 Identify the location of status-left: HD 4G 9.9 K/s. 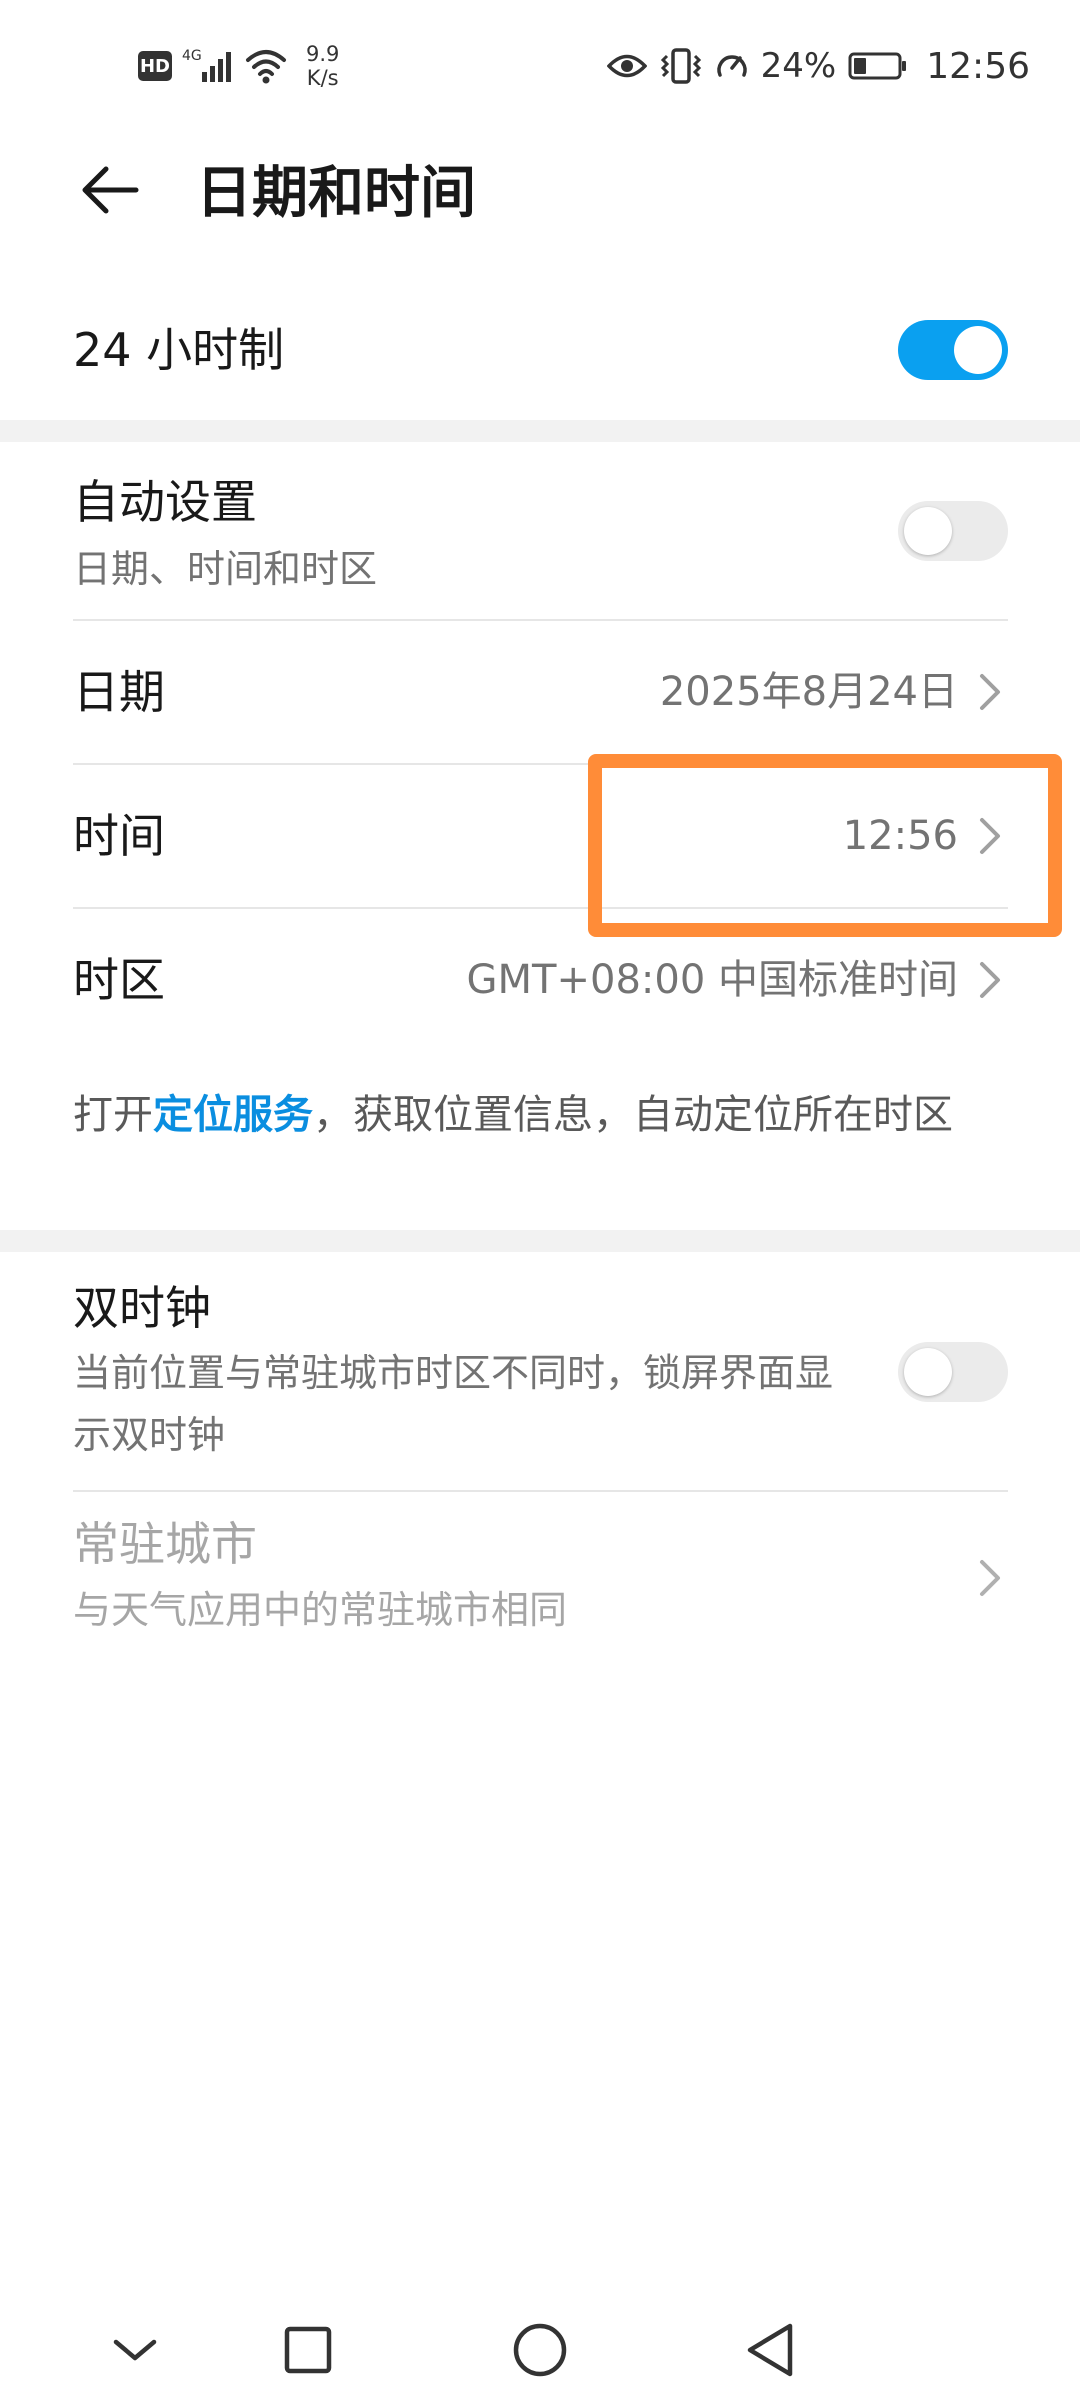
(238, 66).